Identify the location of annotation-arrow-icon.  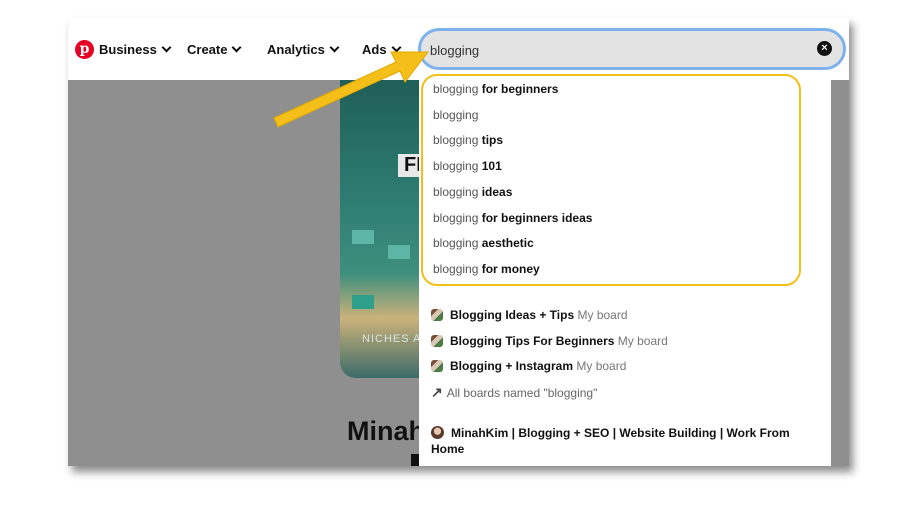
(351, 89).